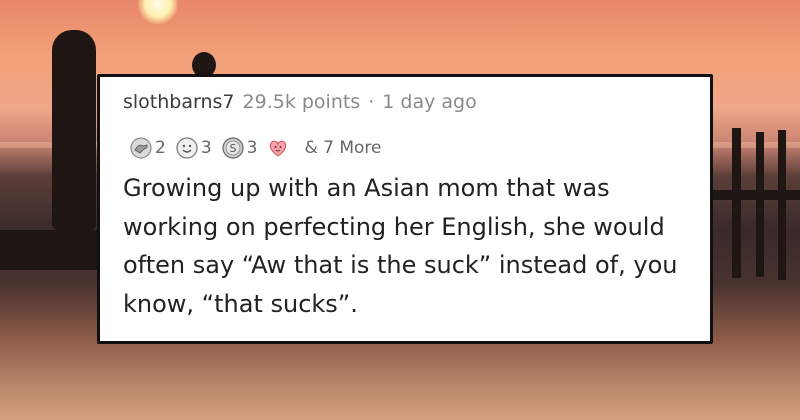 The image size is (800, 420). Describe the element at coordinates (301, 102) in the screenshot. I see `points: 29.5k points` at that location.